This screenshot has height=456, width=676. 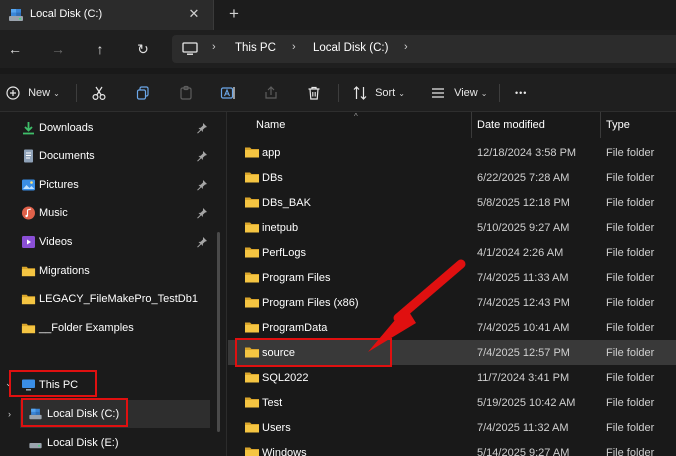 What do you see at coordinates (285, 378) in the screenshot?
I see `file-name: SQL2022` at bounding box center [285, 378].